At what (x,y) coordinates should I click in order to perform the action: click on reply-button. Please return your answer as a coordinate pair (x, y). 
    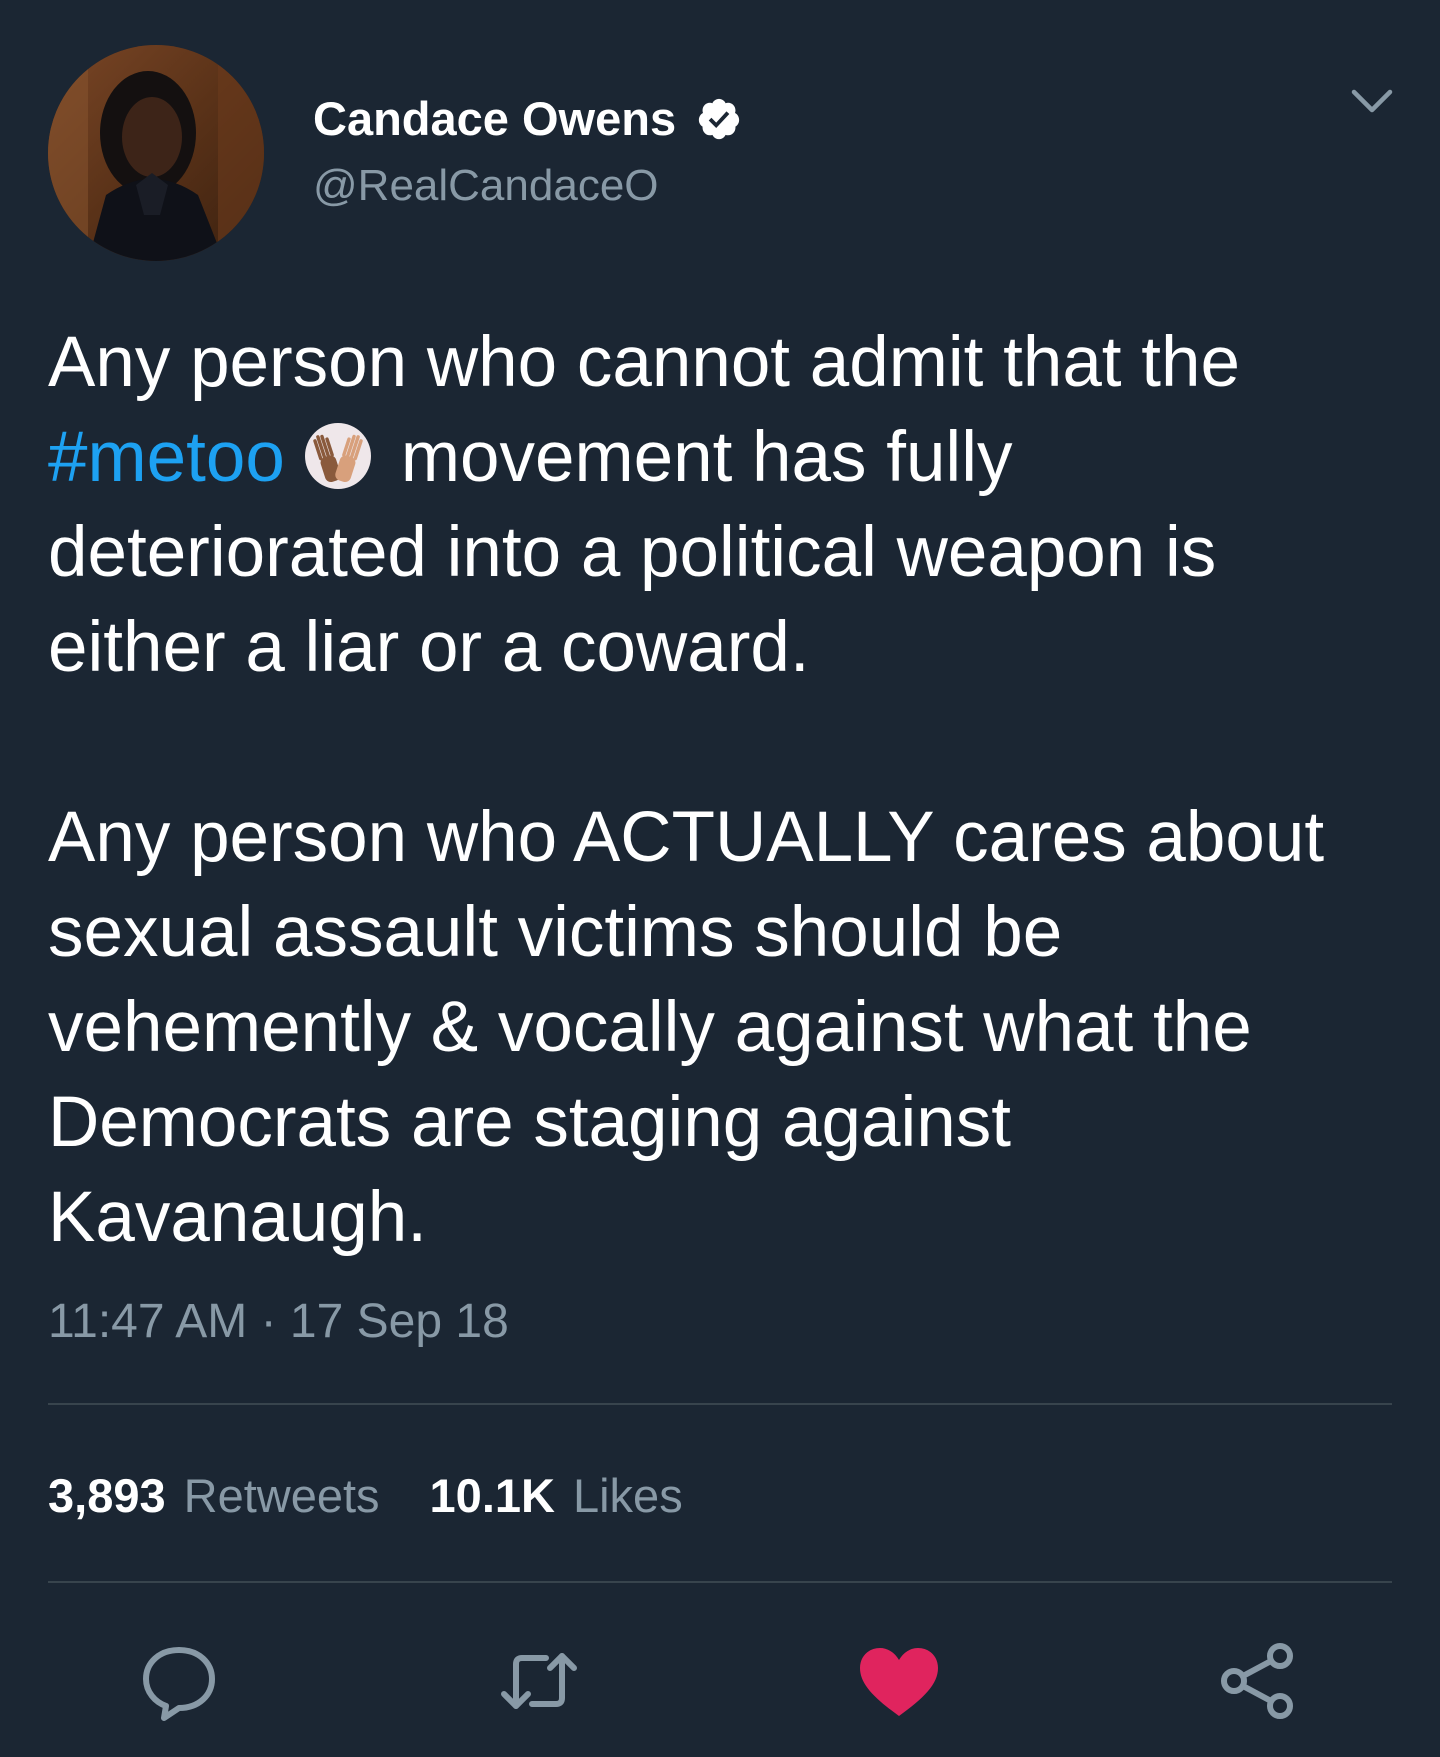
    Looking at the image, I should click on (179, 1681).